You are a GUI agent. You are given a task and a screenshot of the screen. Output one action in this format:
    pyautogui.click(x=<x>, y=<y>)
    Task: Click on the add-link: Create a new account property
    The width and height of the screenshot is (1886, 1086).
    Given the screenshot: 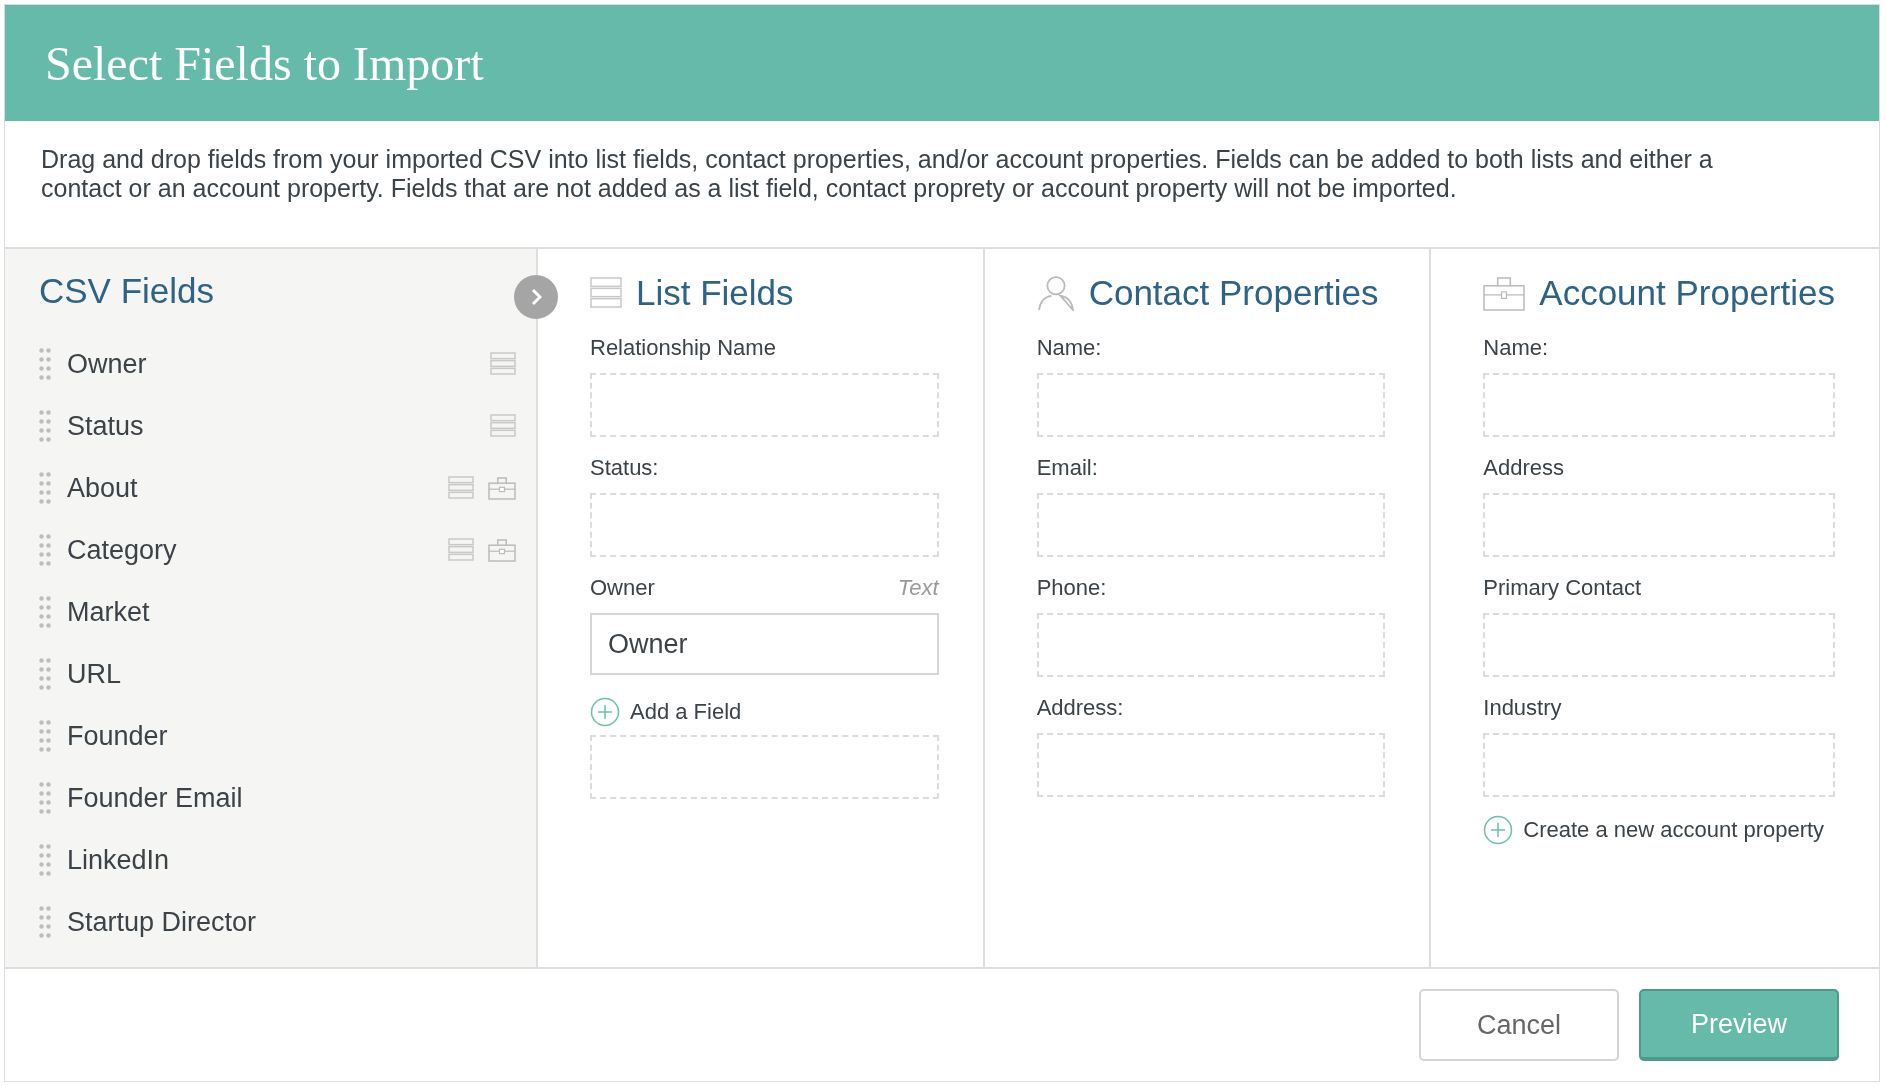 What is the action you would take?
    pyautogui.click(x=1659, y=830)
    